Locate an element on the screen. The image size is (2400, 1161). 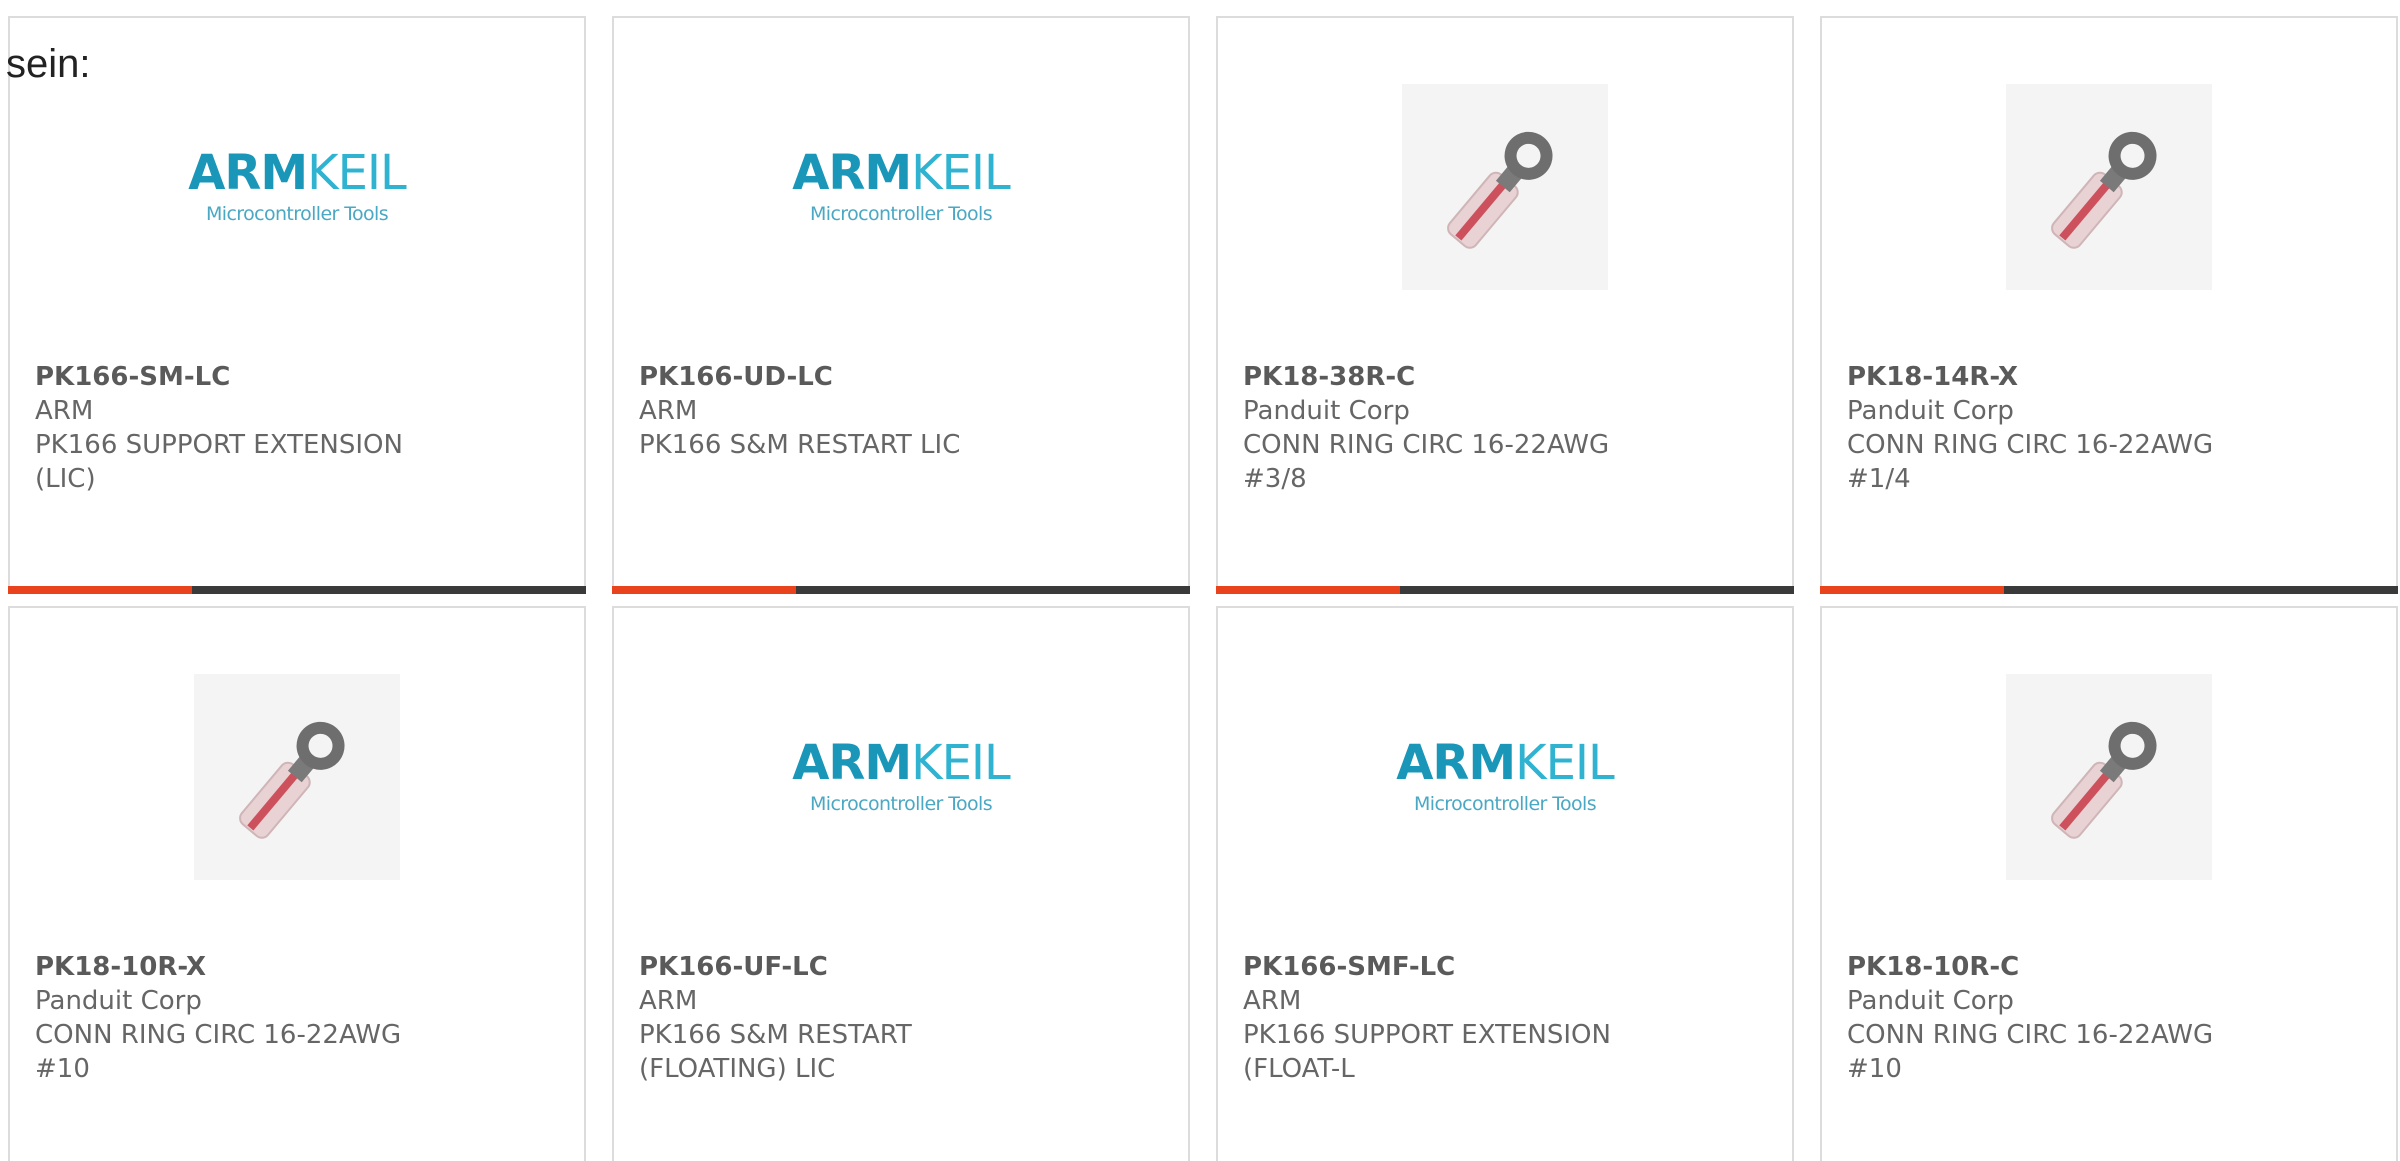
description: PK166 S&M RESTART (FLOATING) LIC is located at coordinates (775, 1052).